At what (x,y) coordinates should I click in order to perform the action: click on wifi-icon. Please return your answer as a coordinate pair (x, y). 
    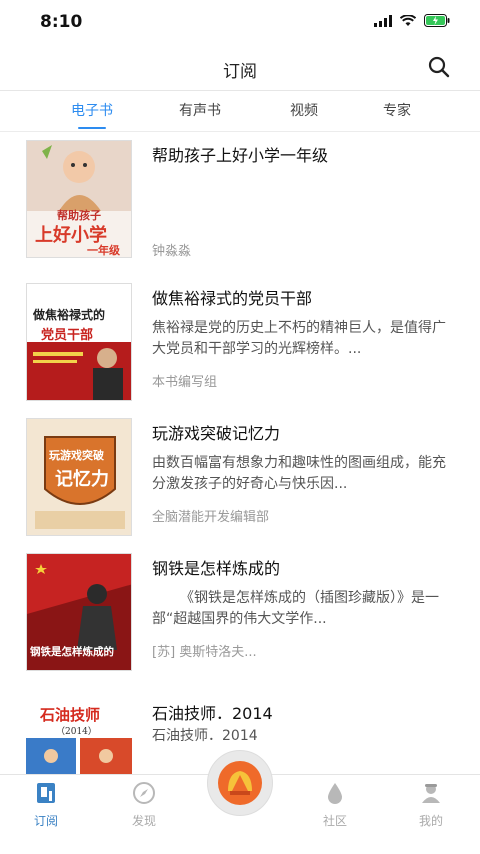
    Looking at the image, I should click on (408, 20).